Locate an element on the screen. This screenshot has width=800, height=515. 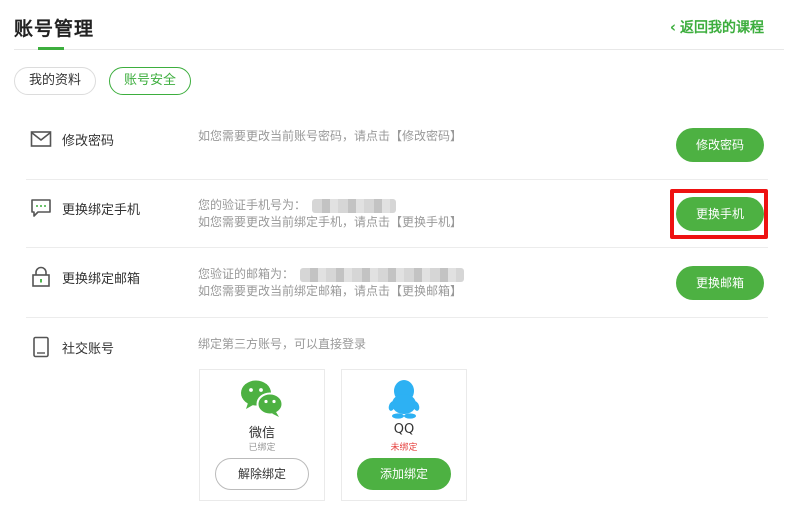
qq-icon is located at coordinates (404, 399).